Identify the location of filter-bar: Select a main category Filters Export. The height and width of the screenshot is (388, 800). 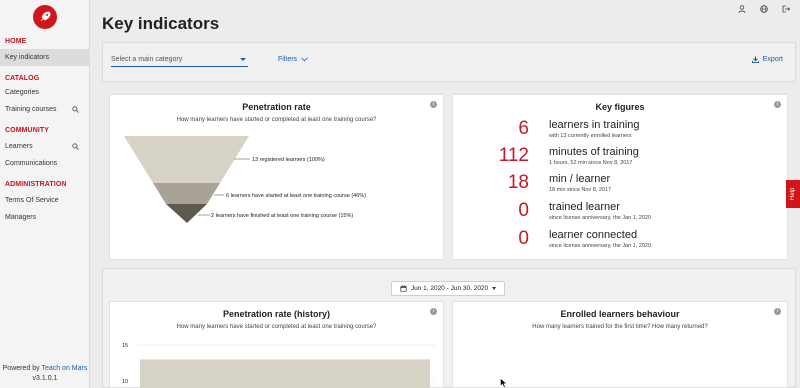
(449, 62).